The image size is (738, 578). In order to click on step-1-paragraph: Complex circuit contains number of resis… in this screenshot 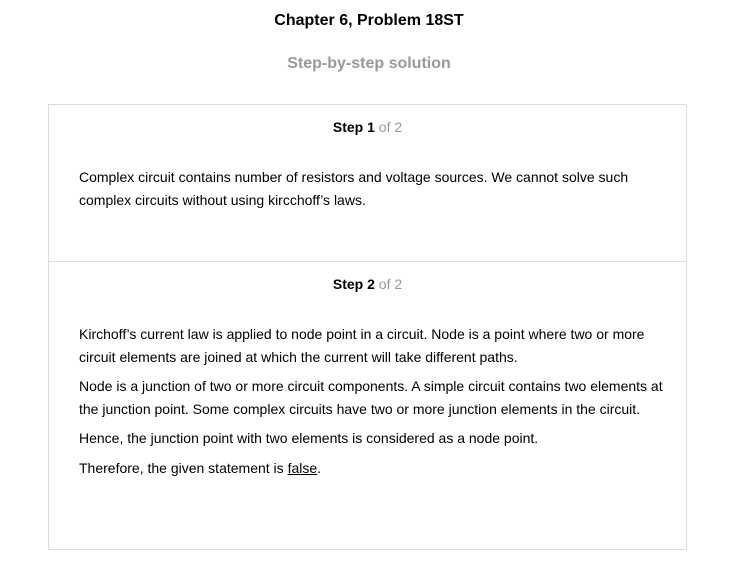, I will do `click(354, 188)`.